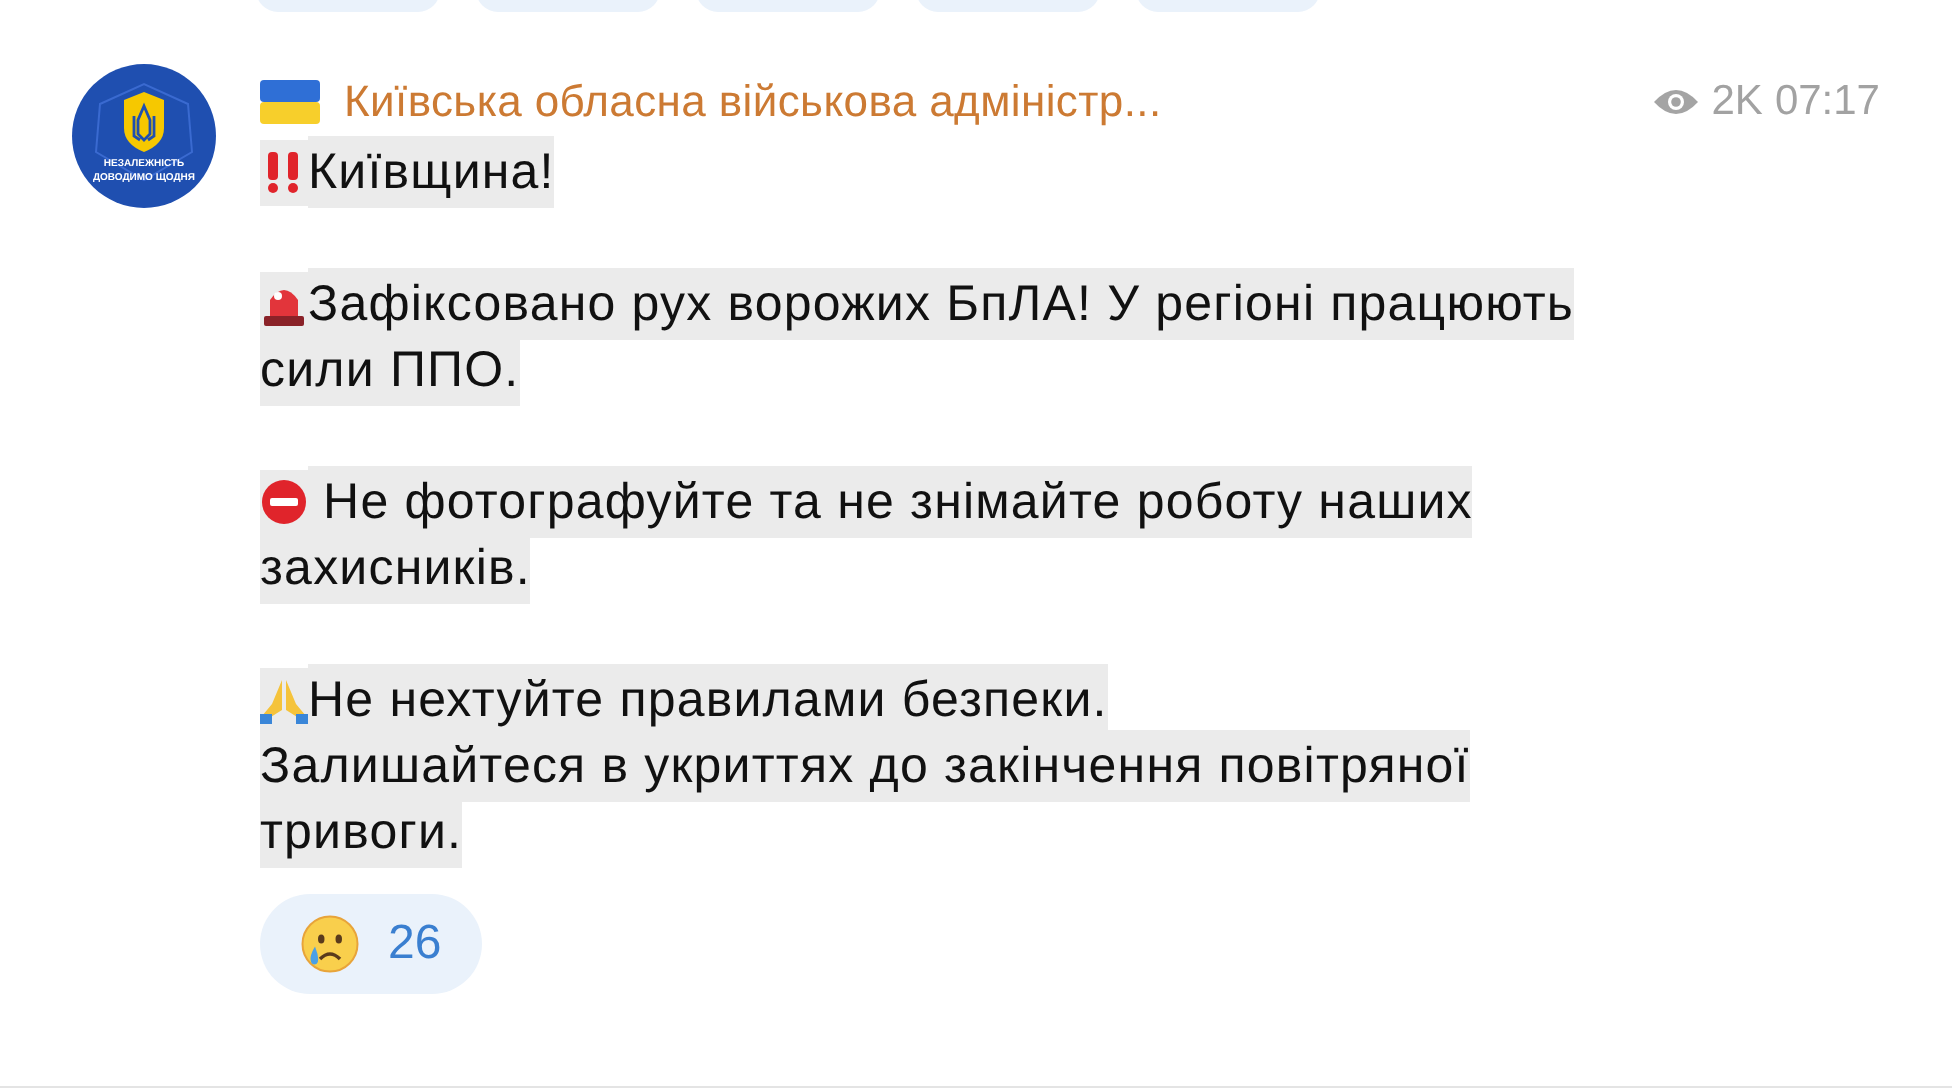 The height and width of the screenshot is (1090, 1952). Describe the element at coordinates (361, 832) in the screenshot. I see `message-text: тривоги.` at that location.